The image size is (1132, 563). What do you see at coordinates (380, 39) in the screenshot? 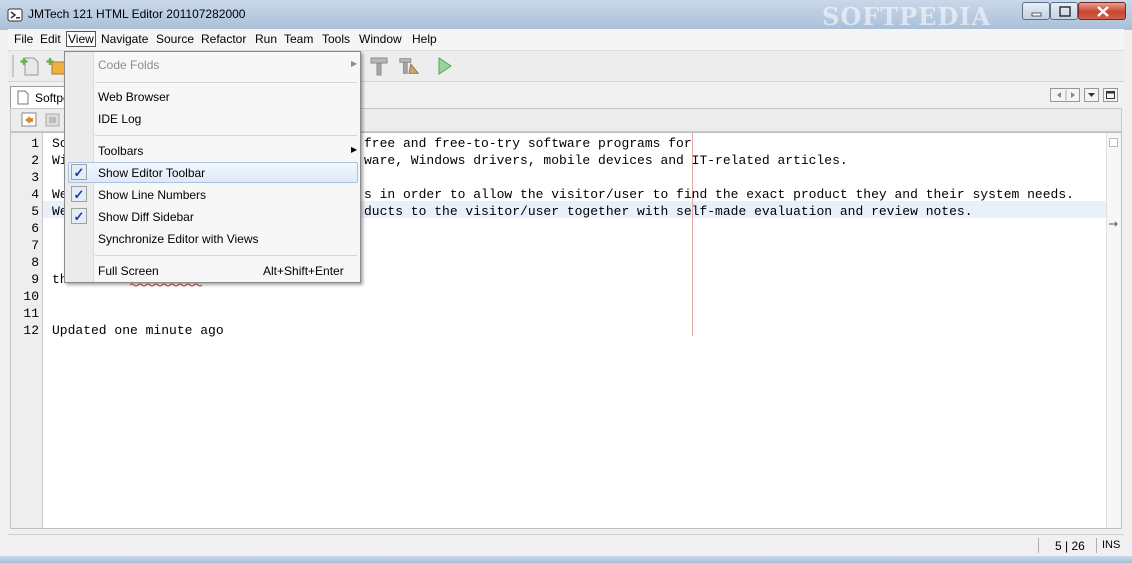
I see `menu-window: Window` at bounding box center [380, 39].